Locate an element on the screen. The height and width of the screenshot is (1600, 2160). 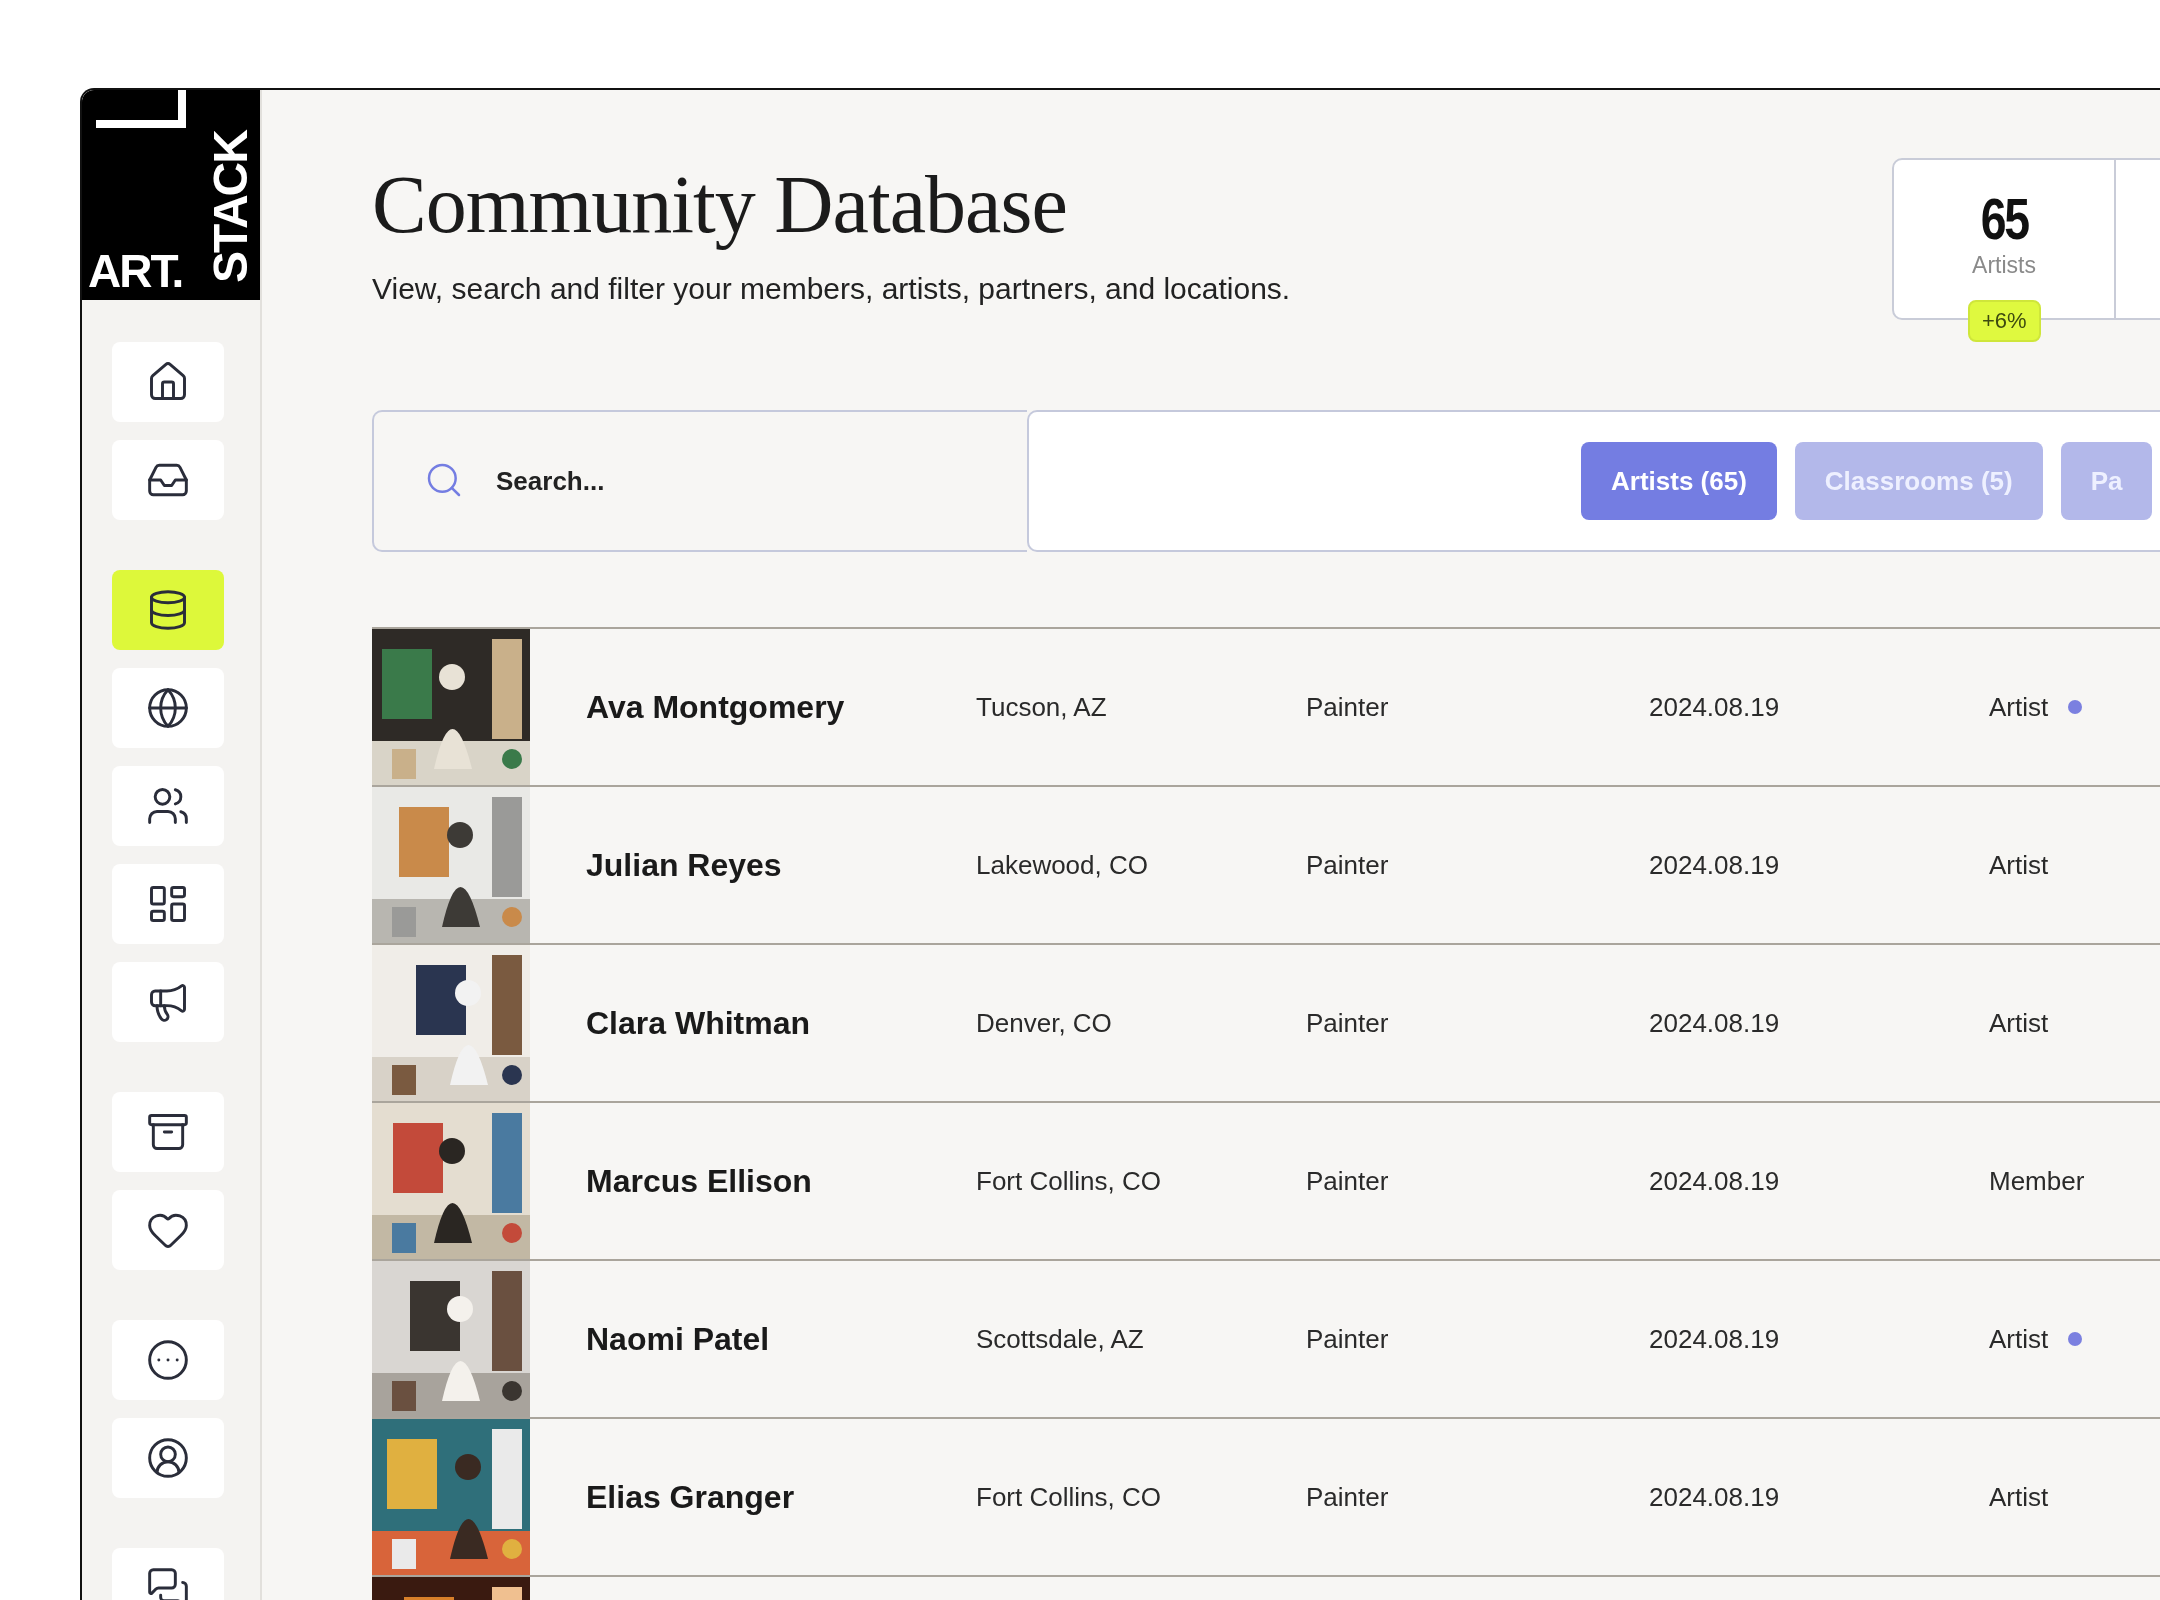
member-name: Julian Reyes is located at coordinates (684, 865).